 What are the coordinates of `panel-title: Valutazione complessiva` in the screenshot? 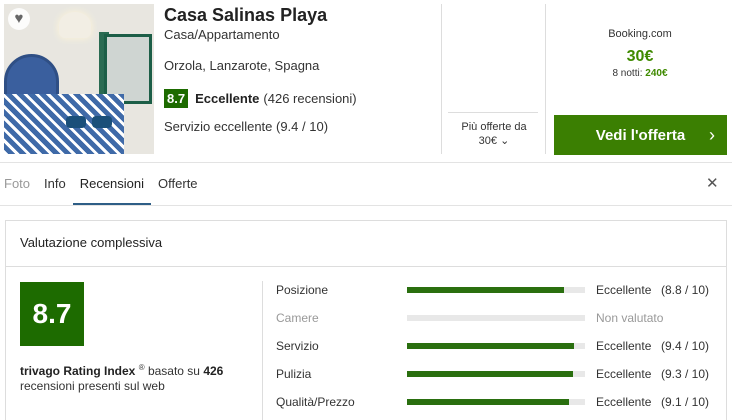 It's located at (91, 242).